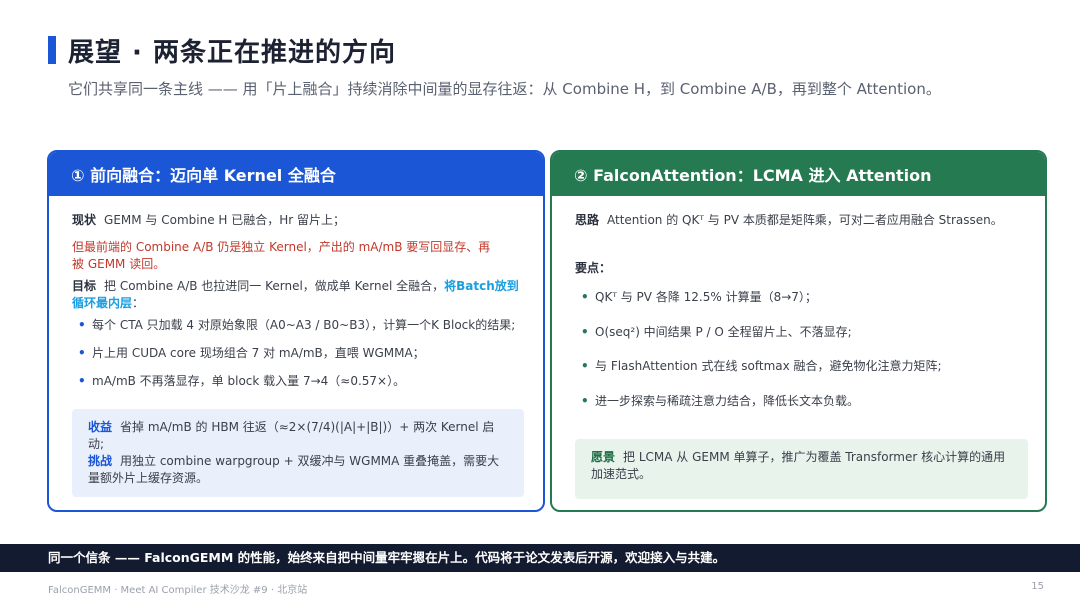  Describe the element at coordinates (84, 286) in the screenshot. I see `goal-label: 目标` at that location.